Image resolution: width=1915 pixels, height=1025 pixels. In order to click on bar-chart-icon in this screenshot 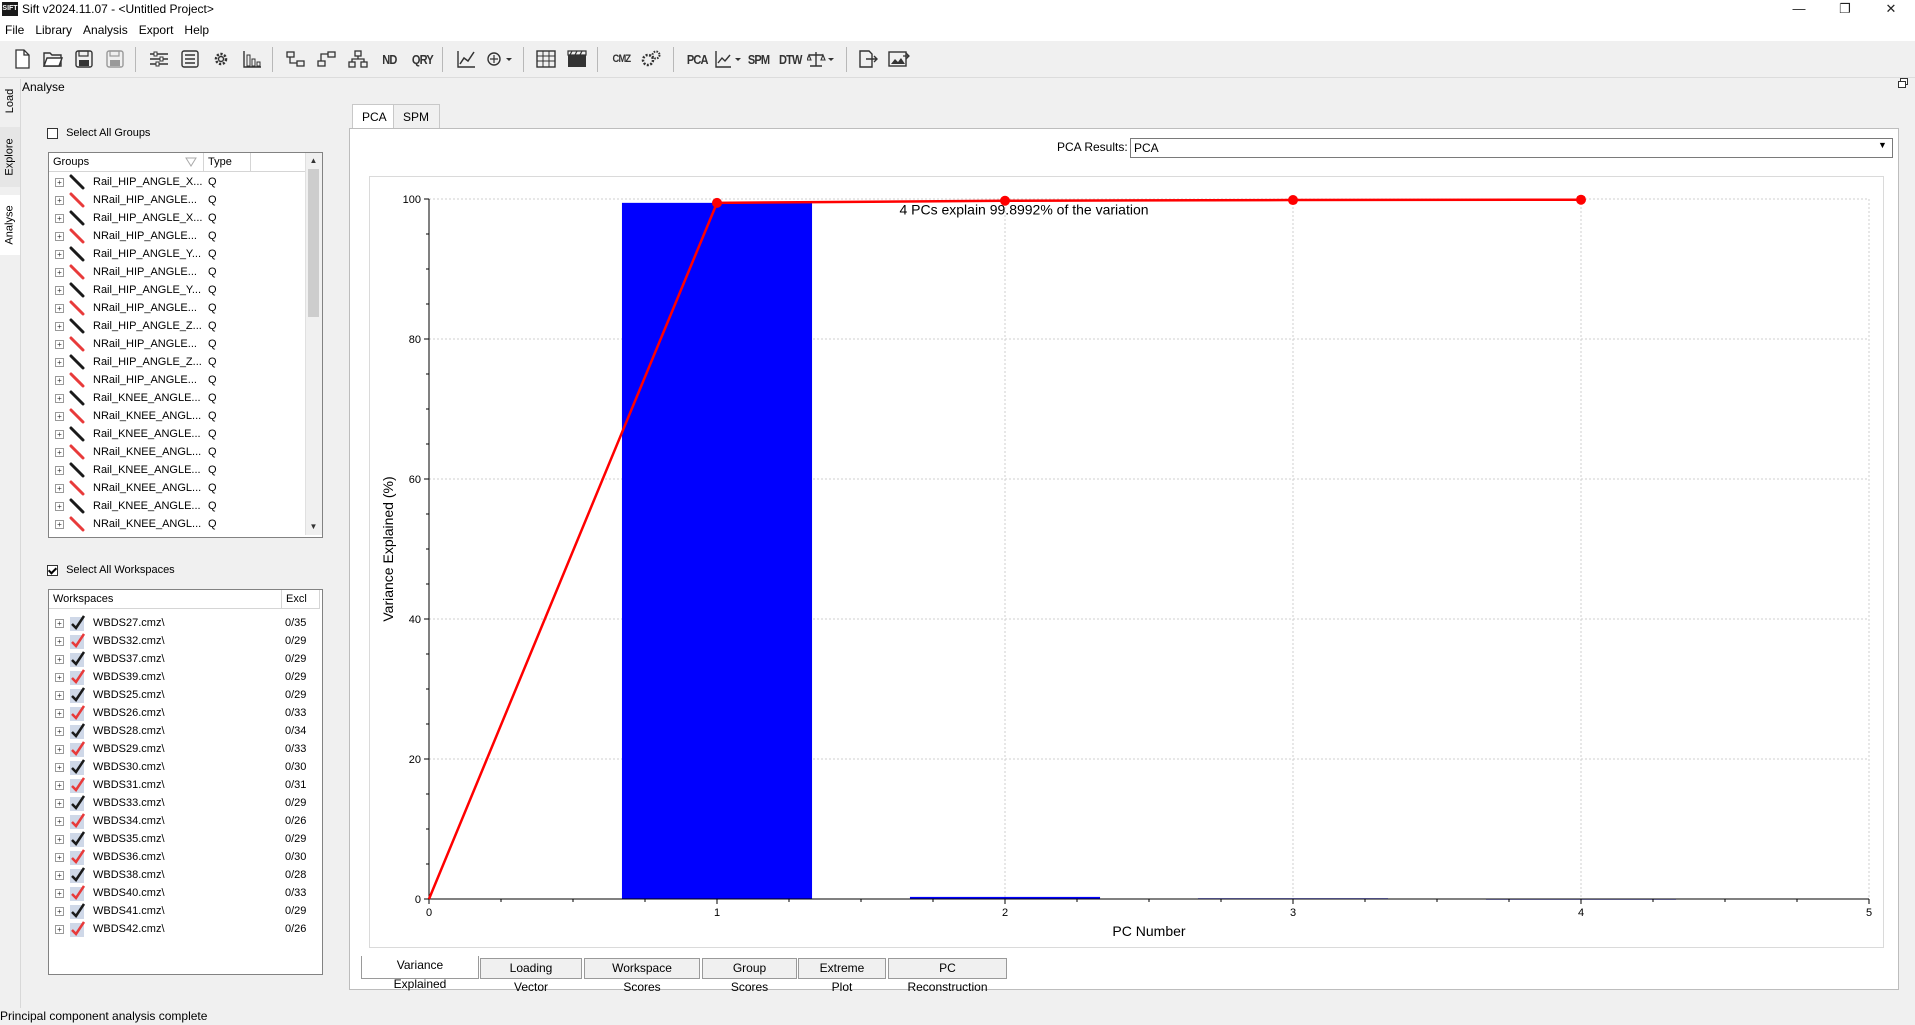, I will do `click(252, 59)`.